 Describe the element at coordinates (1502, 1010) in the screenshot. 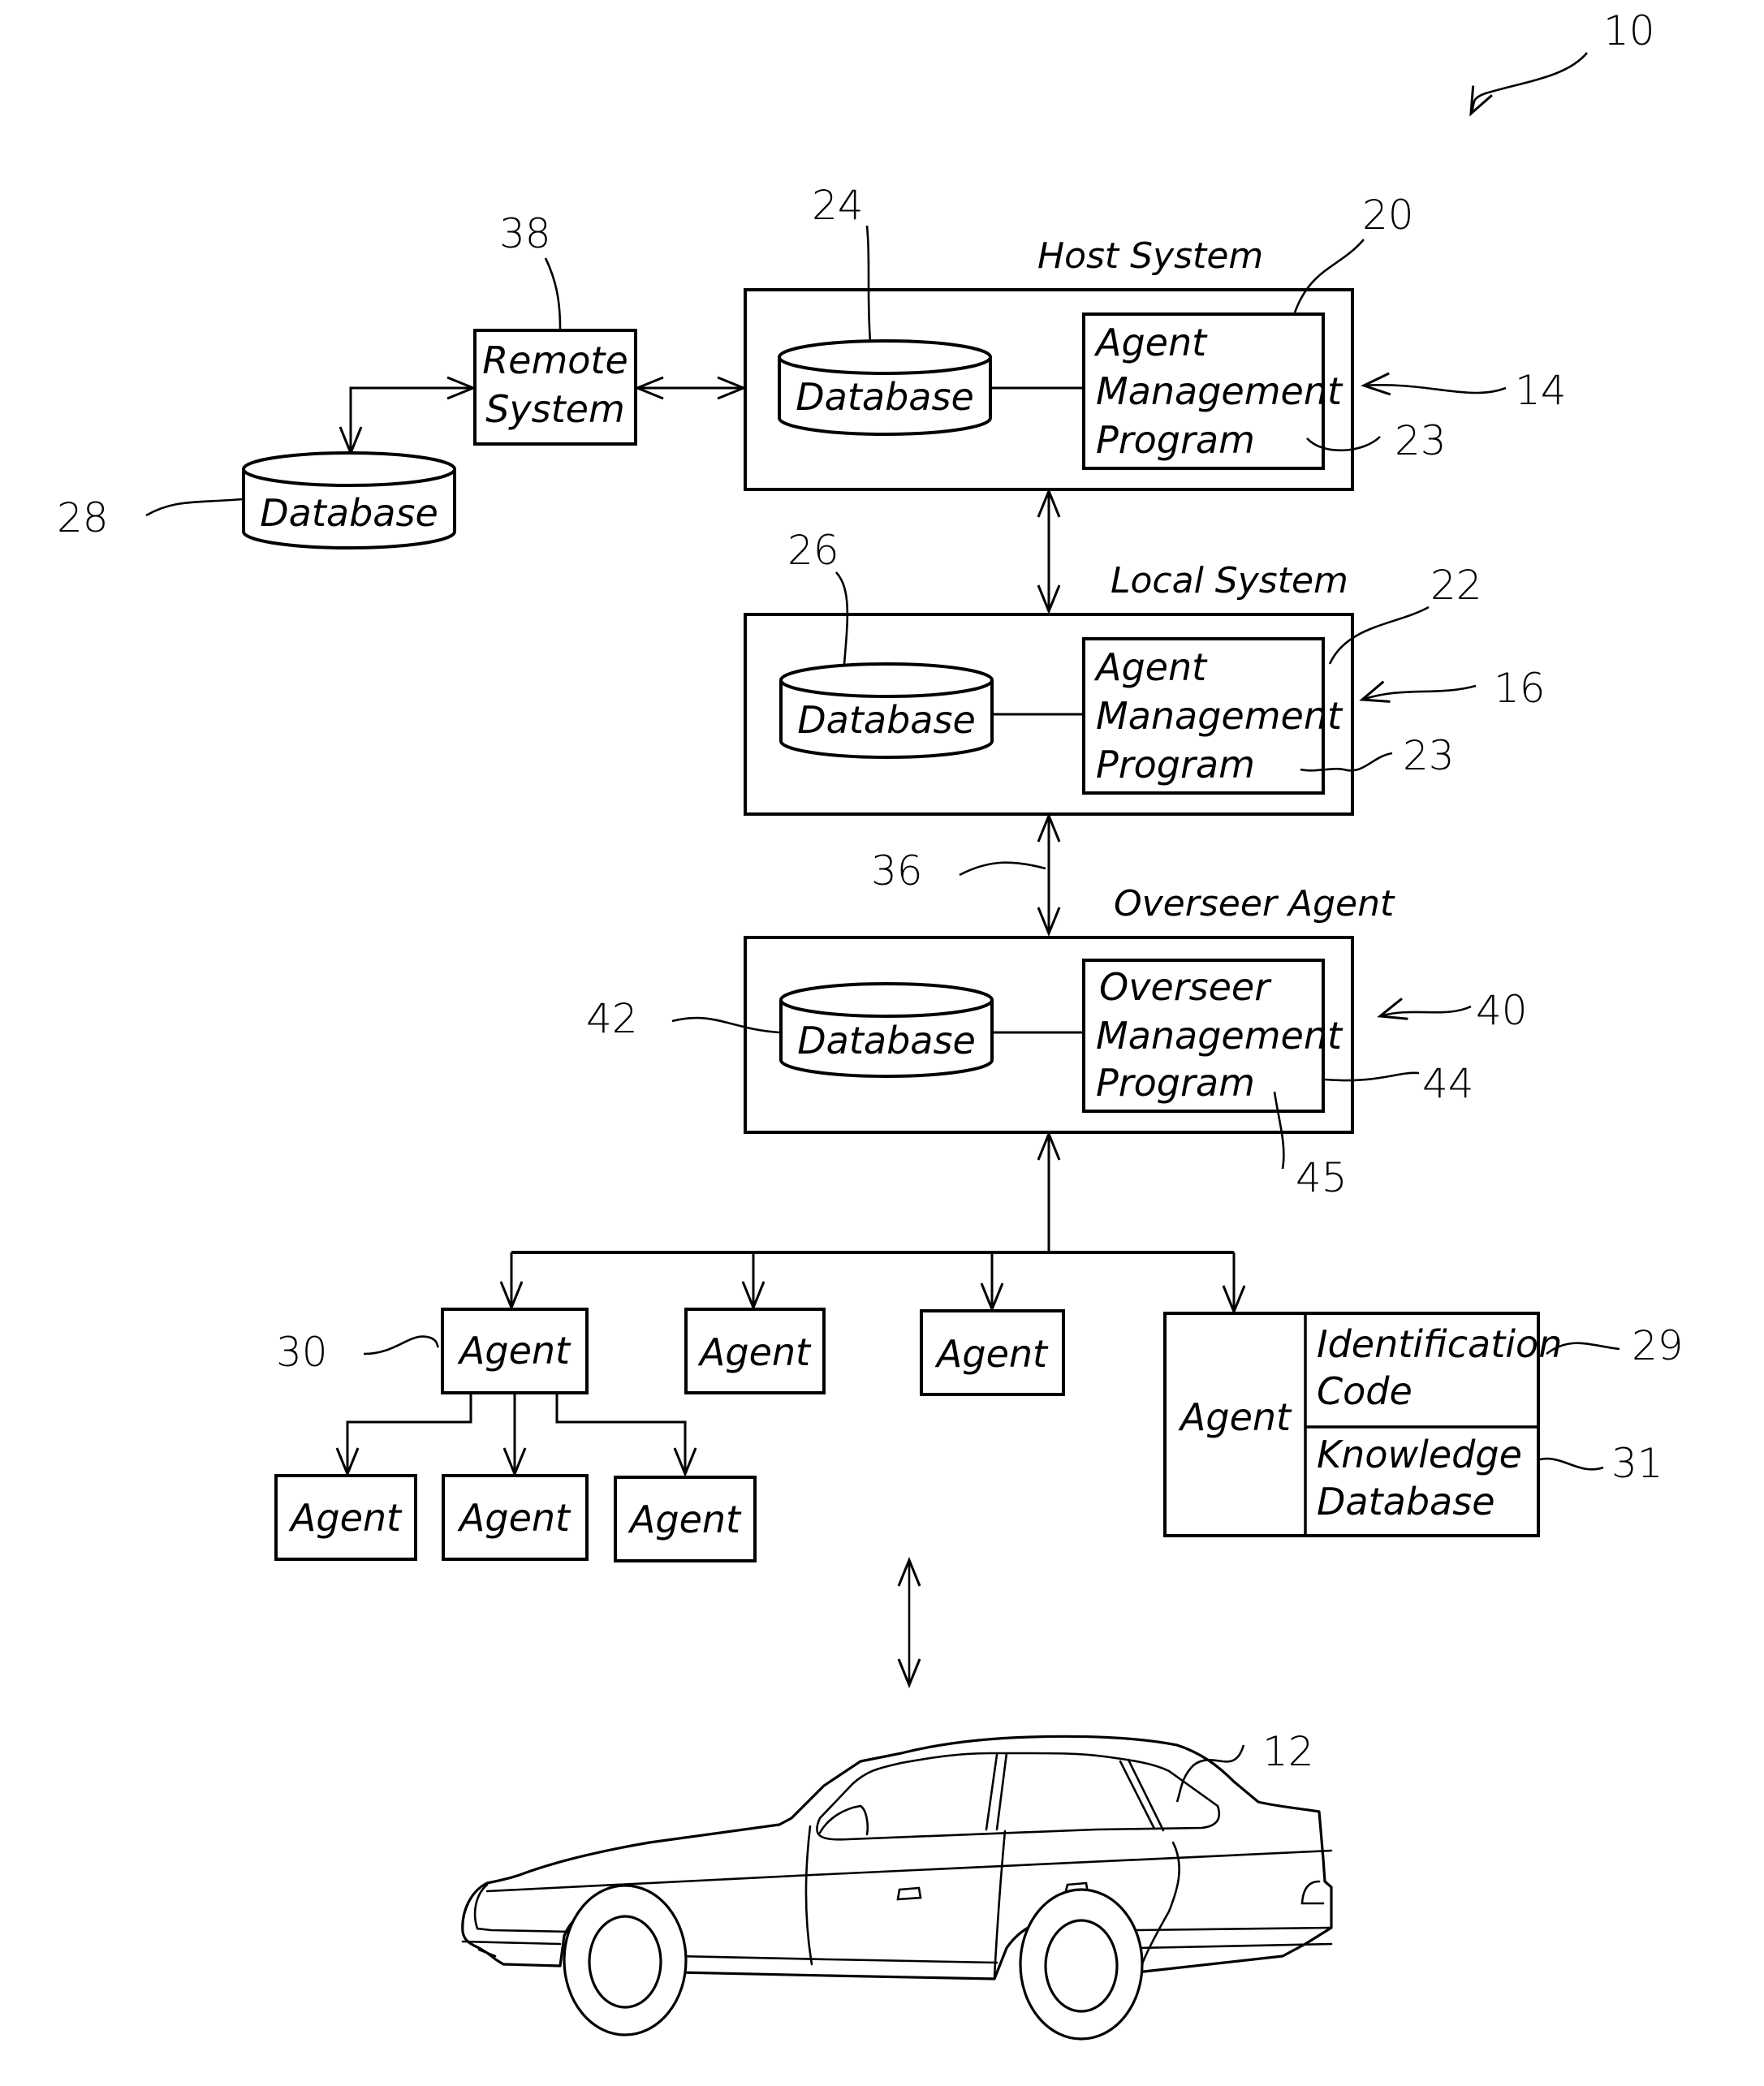

I see `ref-40: 40` at that location.